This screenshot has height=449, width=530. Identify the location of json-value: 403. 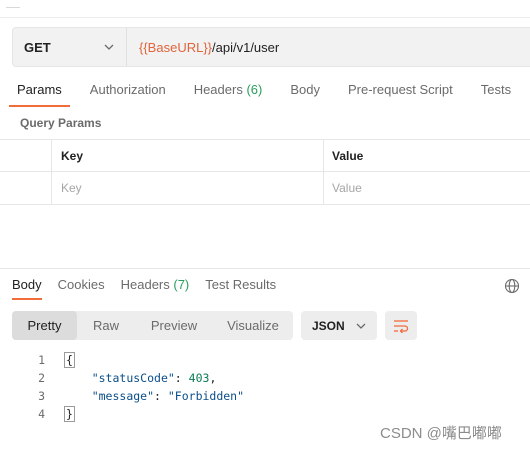
(199, 378).